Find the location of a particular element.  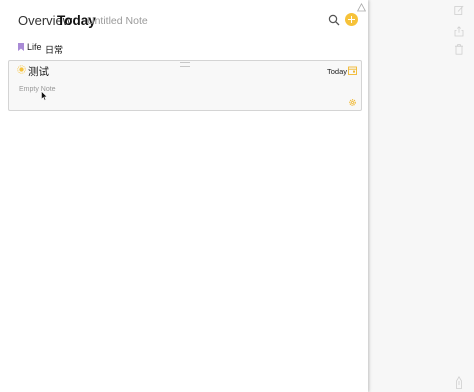

drag-handle is located at coordinates (185, 64).